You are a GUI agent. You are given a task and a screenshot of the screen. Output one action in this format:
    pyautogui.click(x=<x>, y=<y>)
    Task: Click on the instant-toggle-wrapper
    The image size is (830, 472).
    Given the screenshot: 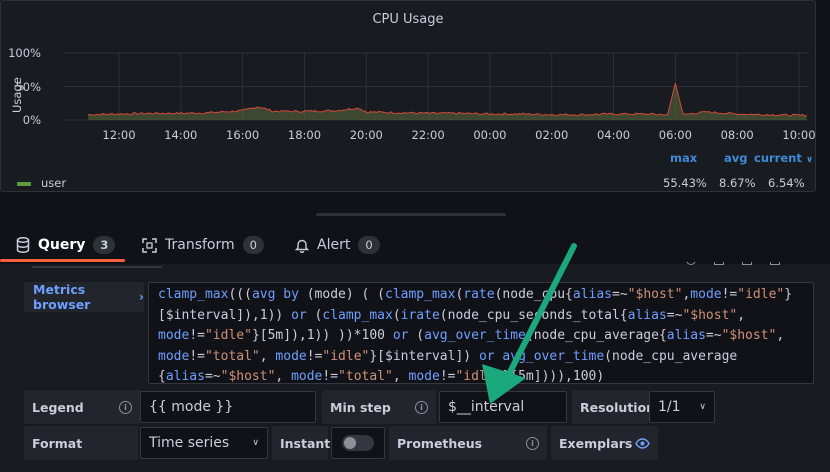 What is the action you would take?
    pyautogui.click(x=358, y=443)
    